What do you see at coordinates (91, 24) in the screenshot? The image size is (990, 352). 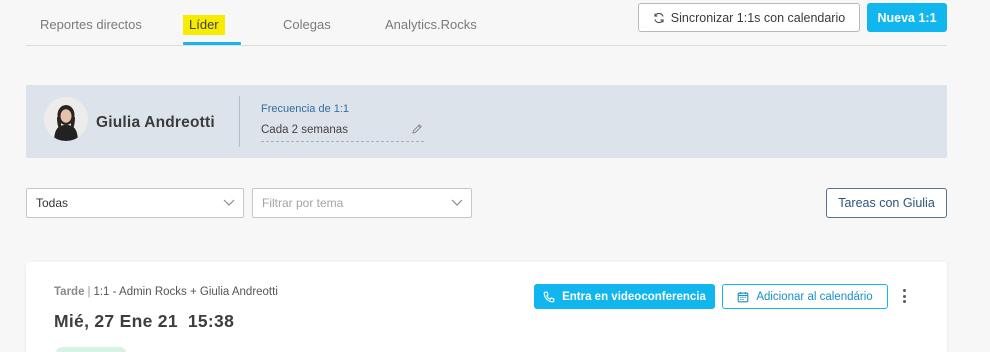 I see `tab-reportes-directos: Reportes directos` at bounding box center [91, 24].